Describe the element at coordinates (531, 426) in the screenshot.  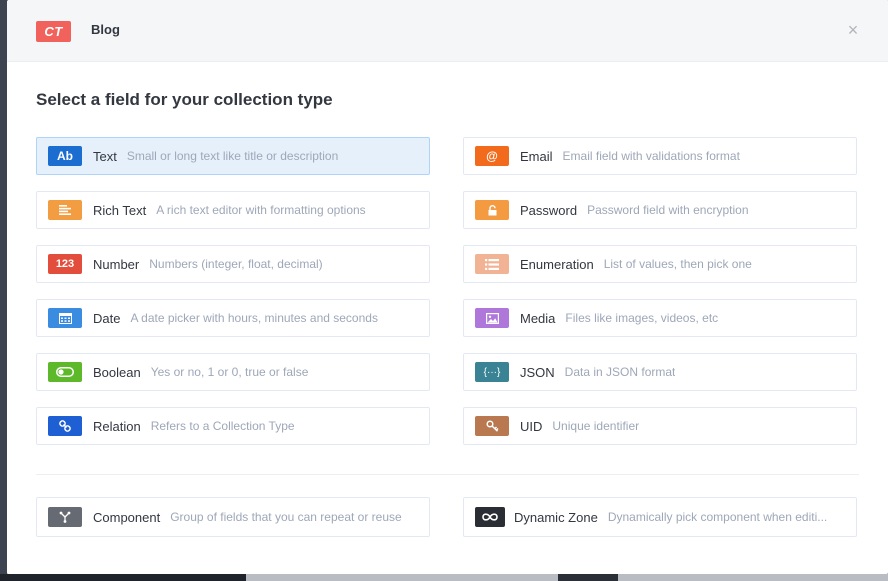
I see `field-name: UID` at that location.